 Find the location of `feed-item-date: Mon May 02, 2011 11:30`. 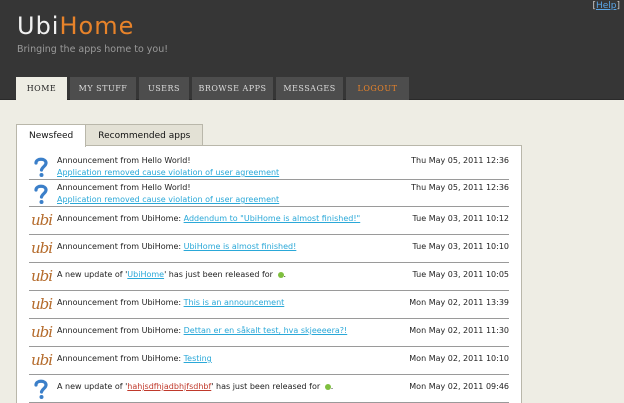

feed-item-date: Mon May 02, 2011 11:30 is located at coordinates (459, 330).